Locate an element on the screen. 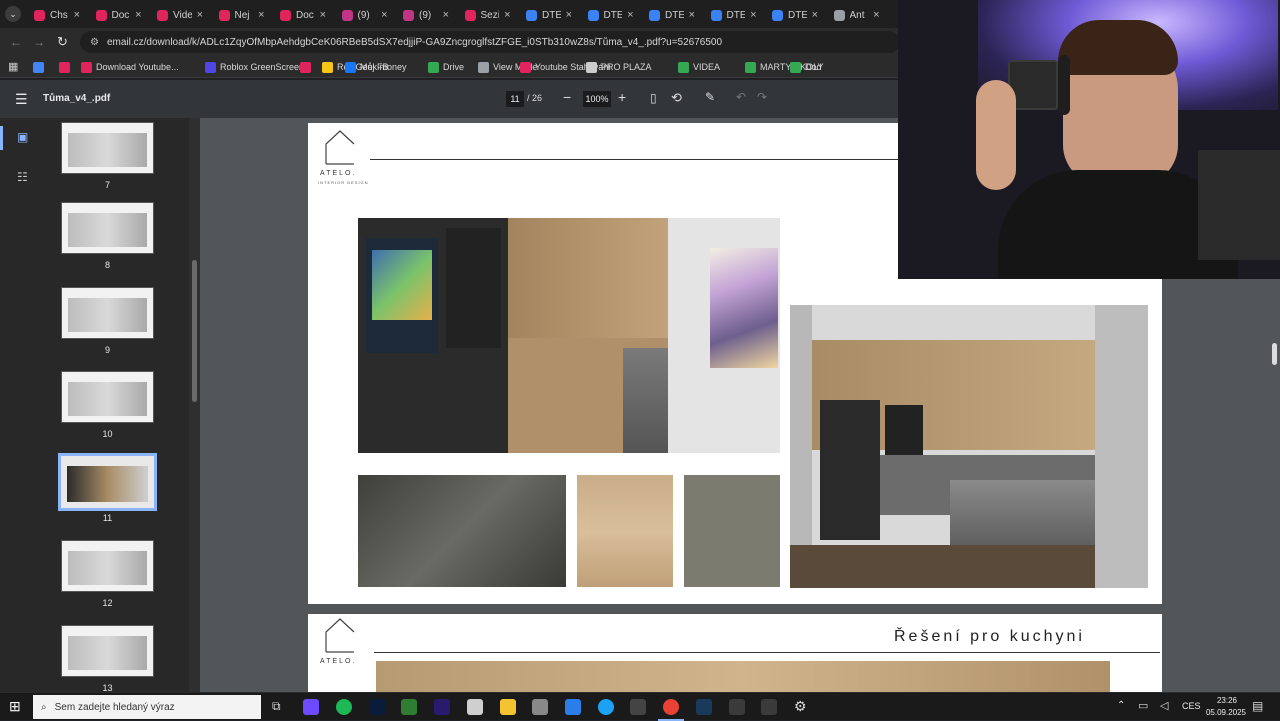 The height and width of the screenshot is (721, 1280). task-view-icon: ⧉ is located at coordinates (276, 706).